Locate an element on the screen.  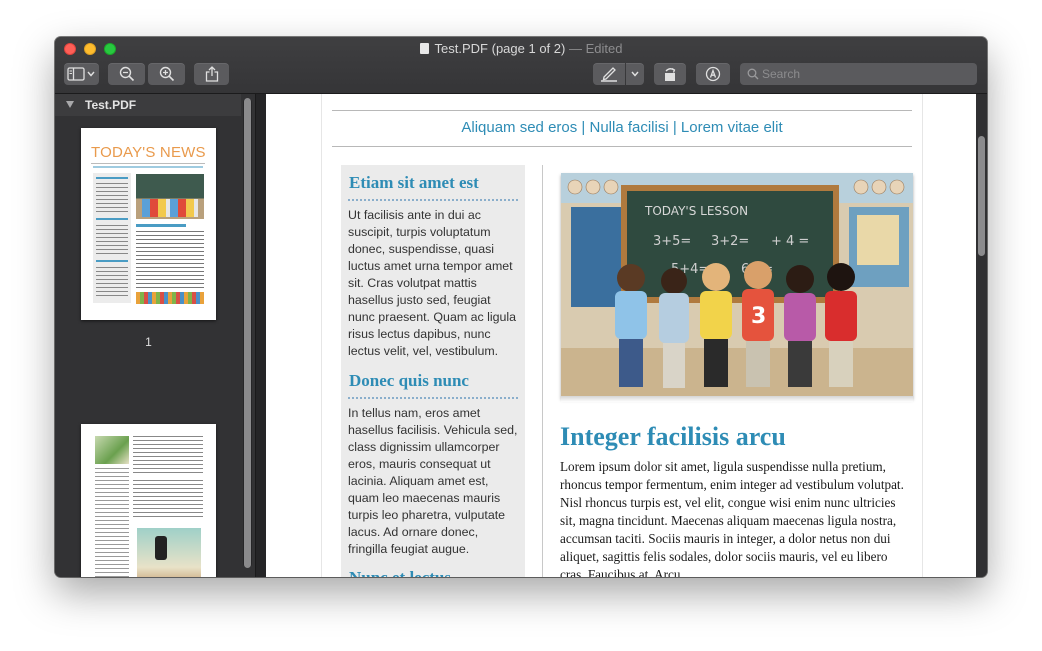
main-article-heading: Integer facilisis arcu is located at coordinates (673, 436).